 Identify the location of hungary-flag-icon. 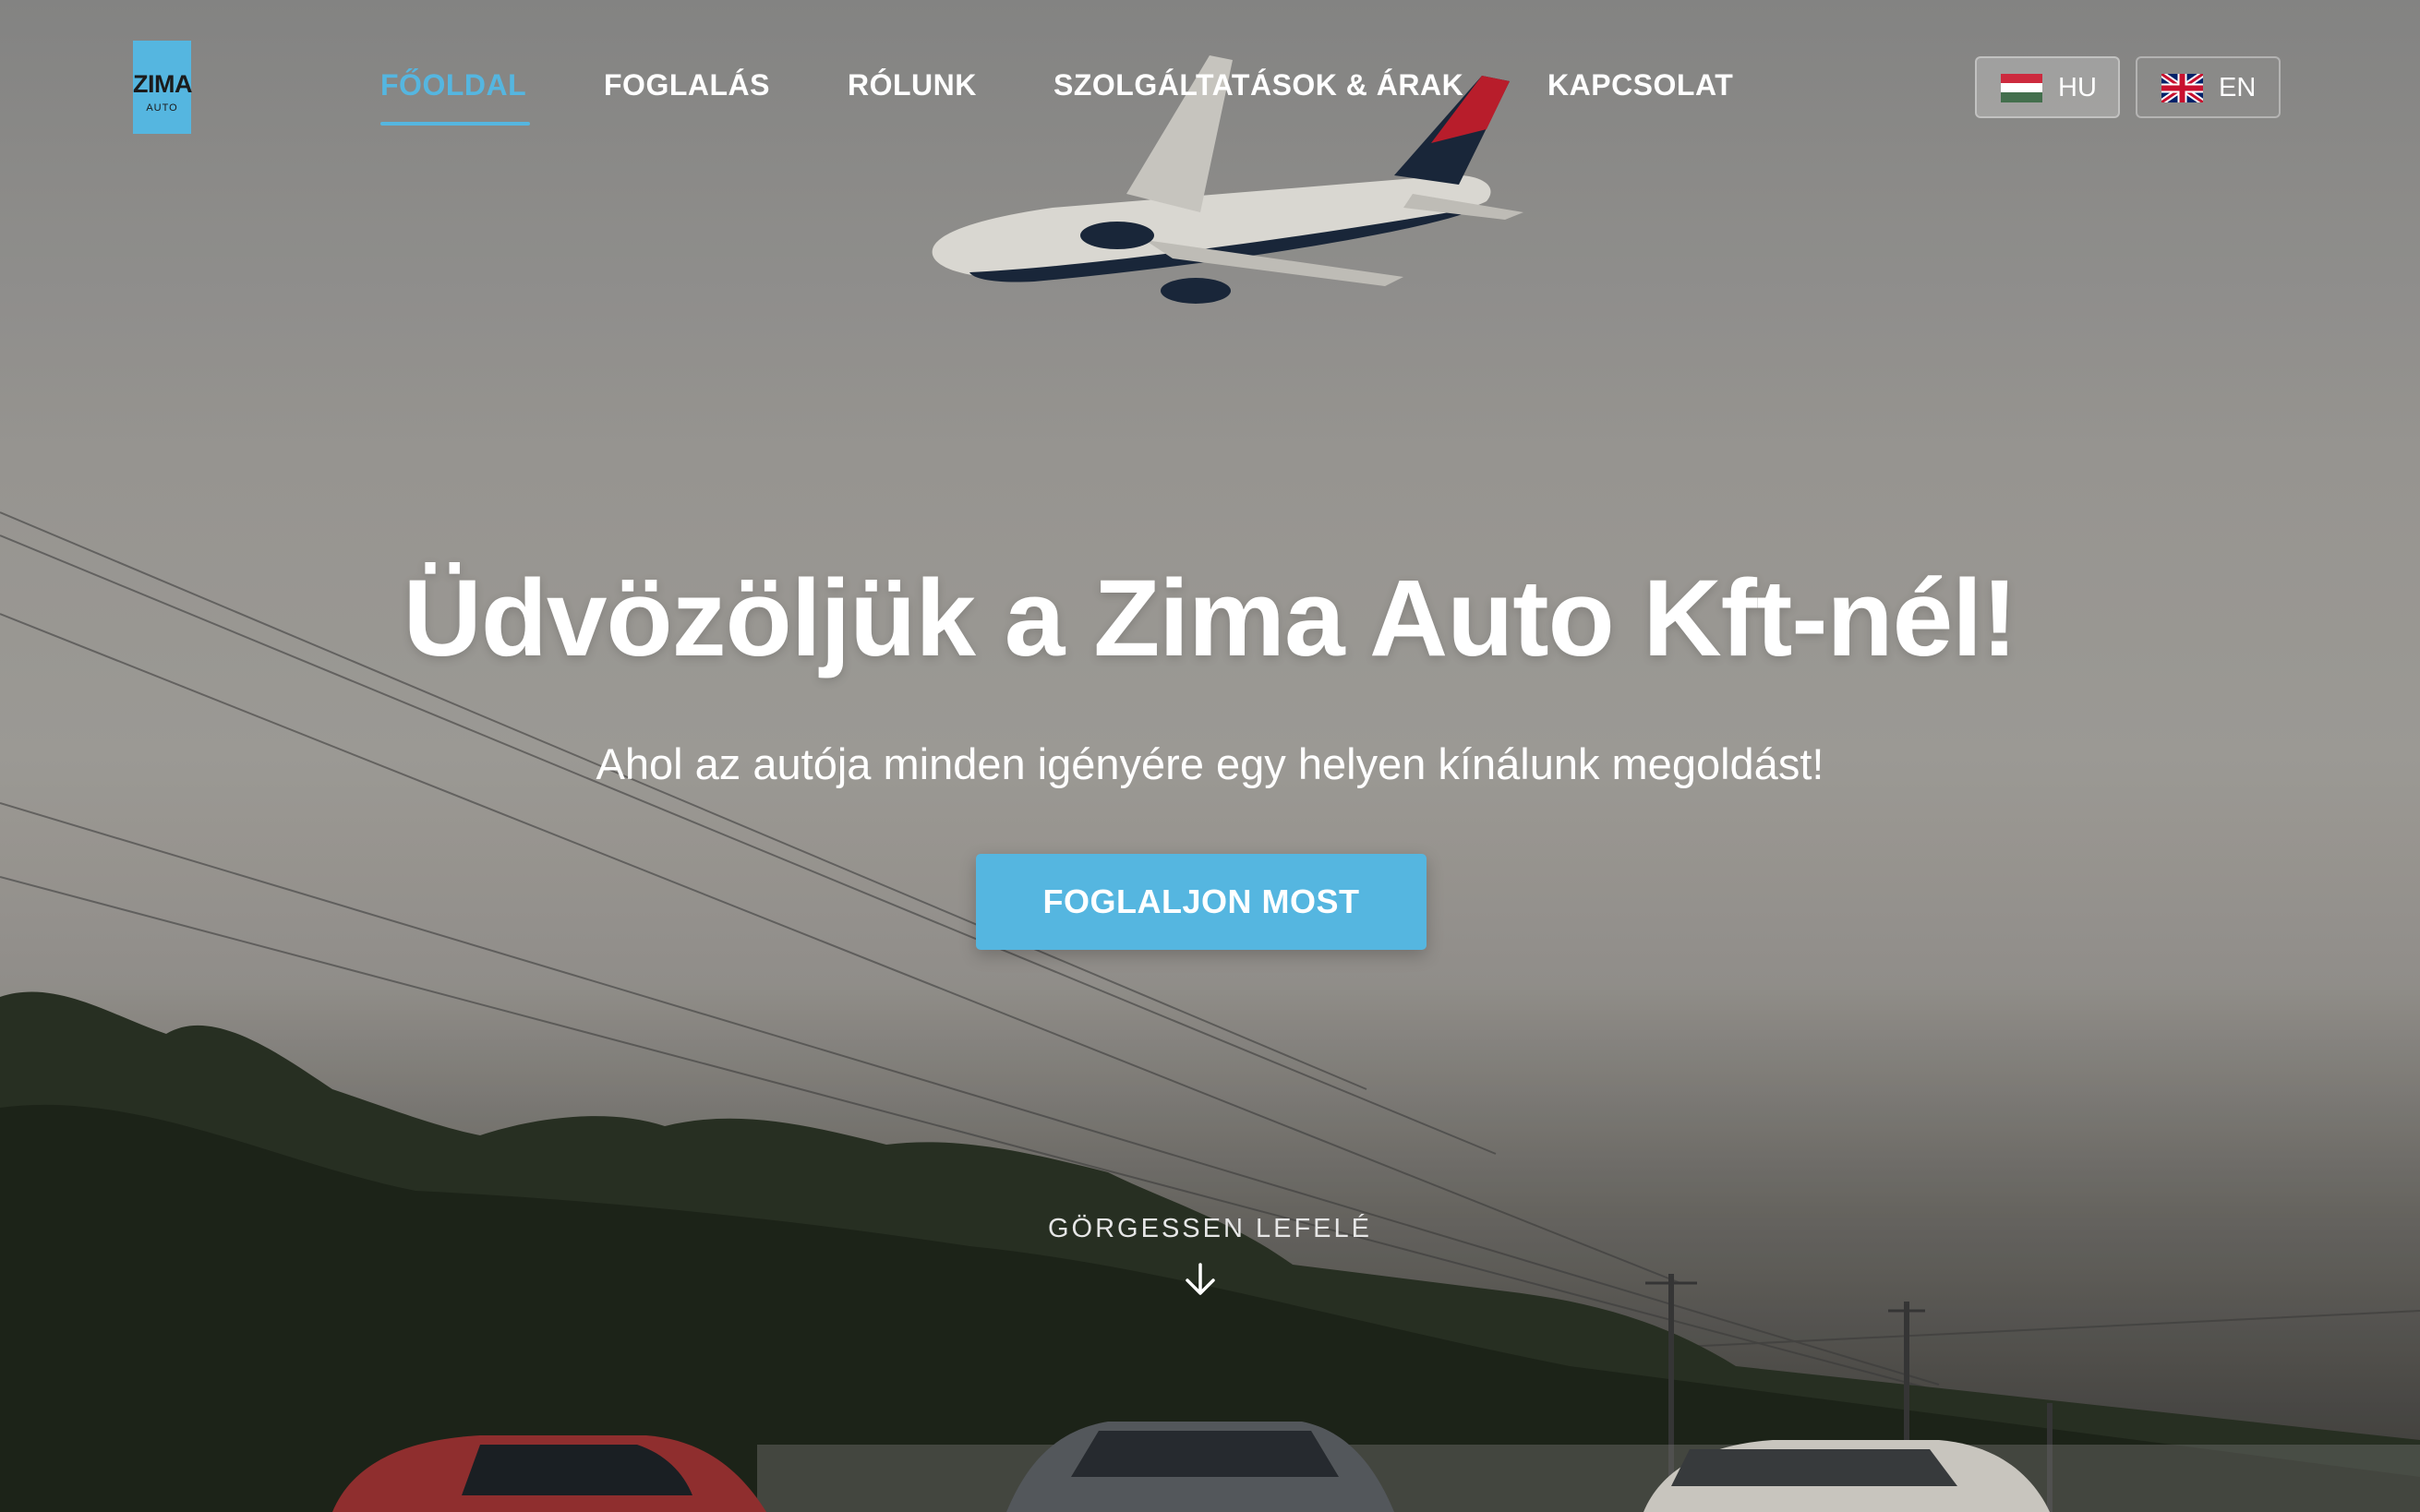
(2021, 88).